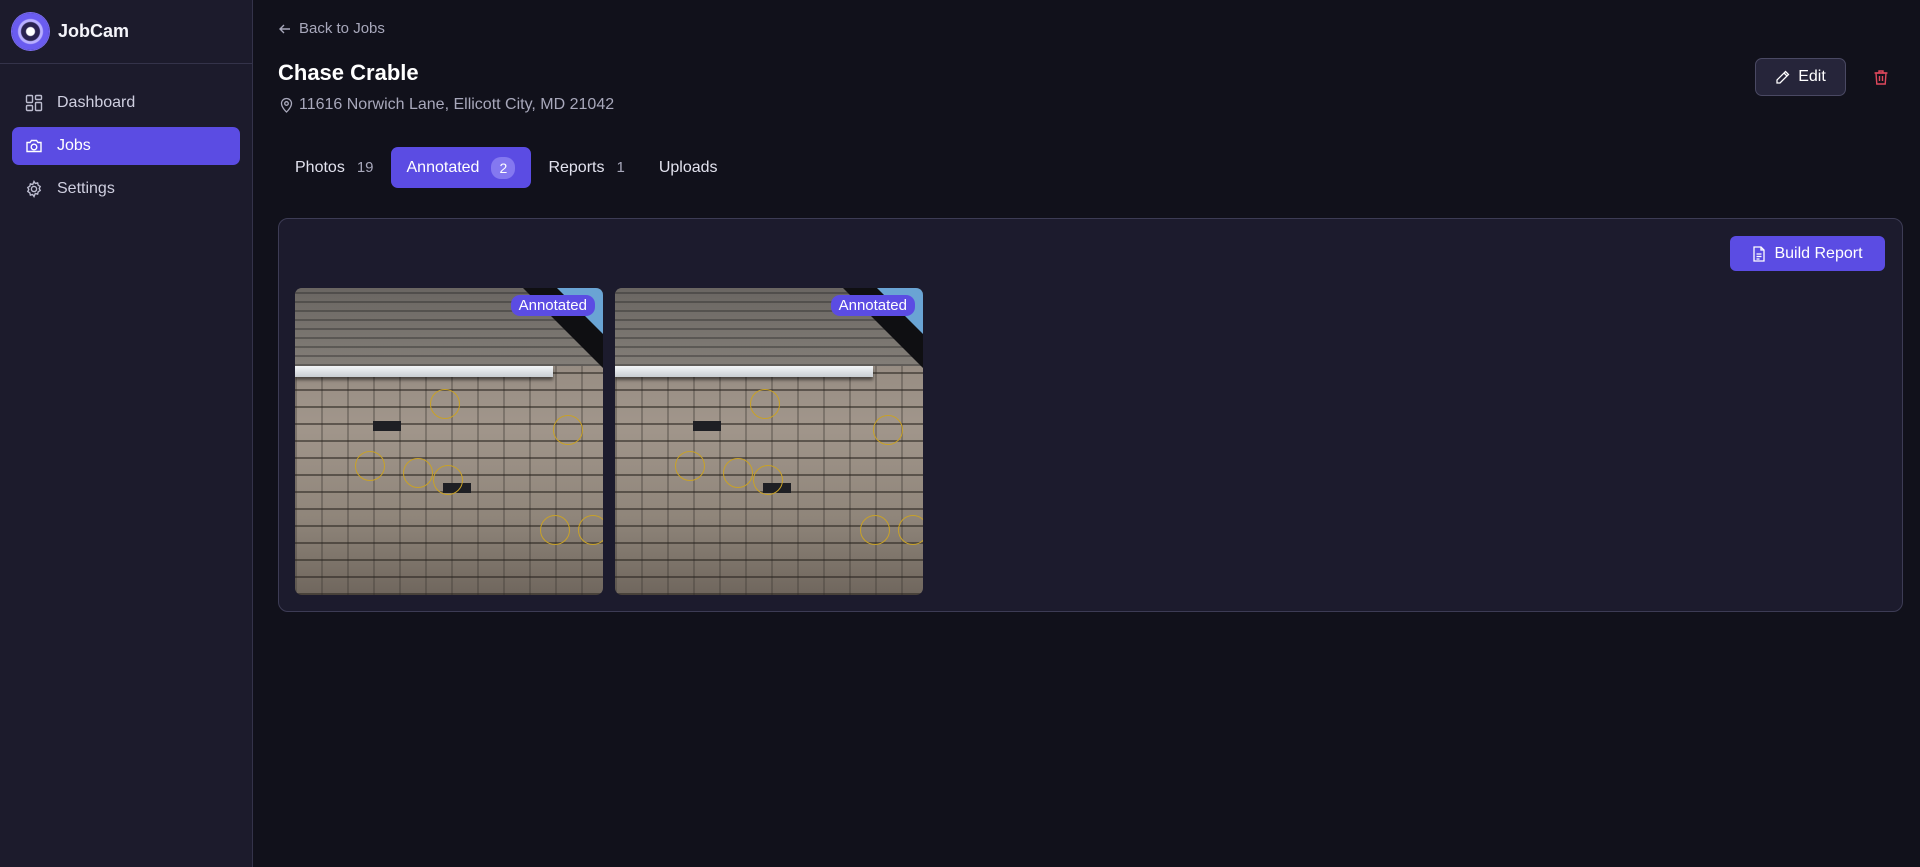 This screenshot has width=1920, height=867. Describe the element at coordinates (94, 31) in the screenshot. I see `app-name: JobCam` at that location.